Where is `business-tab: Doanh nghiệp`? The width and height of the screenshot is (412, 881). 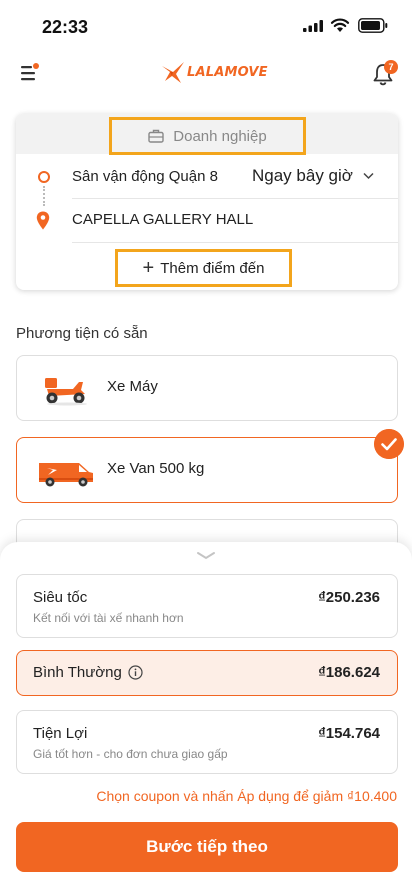 business-tab: Doanh nghiệp is located at coordinates (207, 136).